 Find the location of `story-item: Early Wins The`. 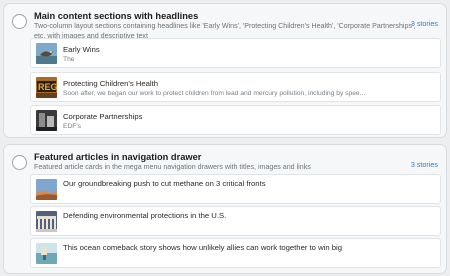

story-item: Early Wins The is located at coordinates (235, 53).